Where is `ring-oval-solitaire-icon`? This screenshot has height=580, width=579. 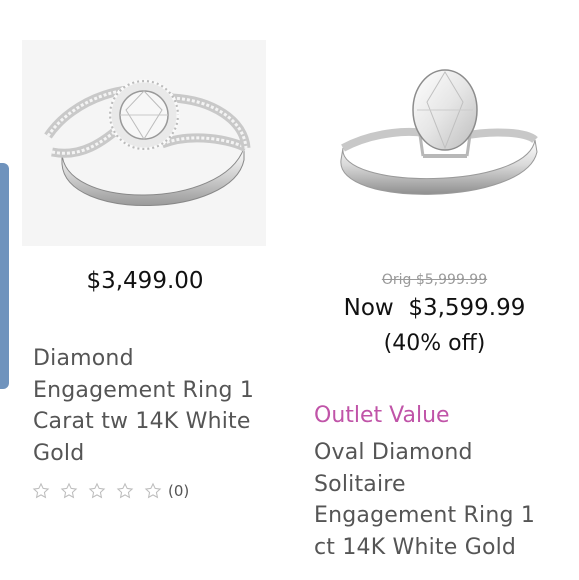 ring-oval-solitaire-icon is located at coordinates (439, 132).